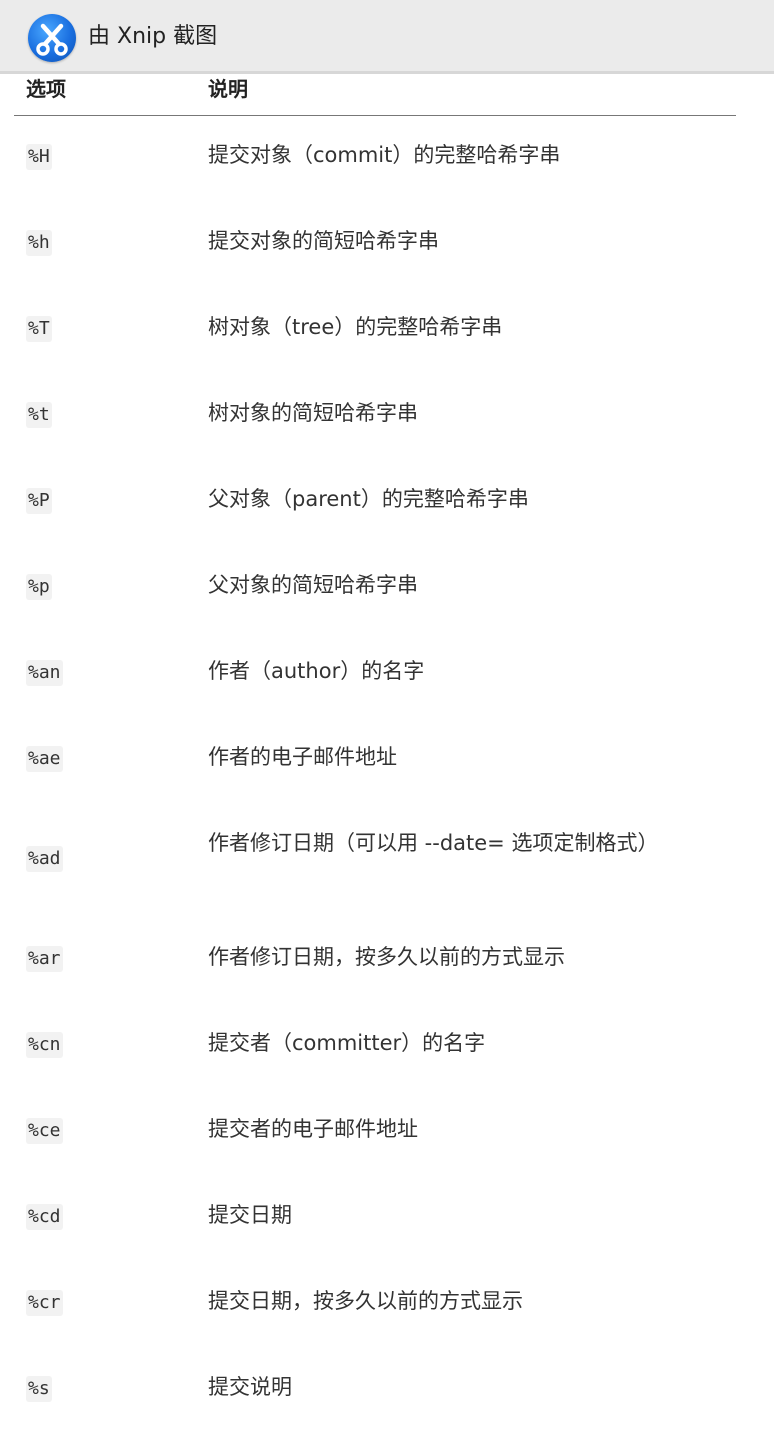 The image size is (774, 1435). Describe the element at coordinates (316, 671) in the screenshot. I see `option-description: 作者（author）的名字` at that location.